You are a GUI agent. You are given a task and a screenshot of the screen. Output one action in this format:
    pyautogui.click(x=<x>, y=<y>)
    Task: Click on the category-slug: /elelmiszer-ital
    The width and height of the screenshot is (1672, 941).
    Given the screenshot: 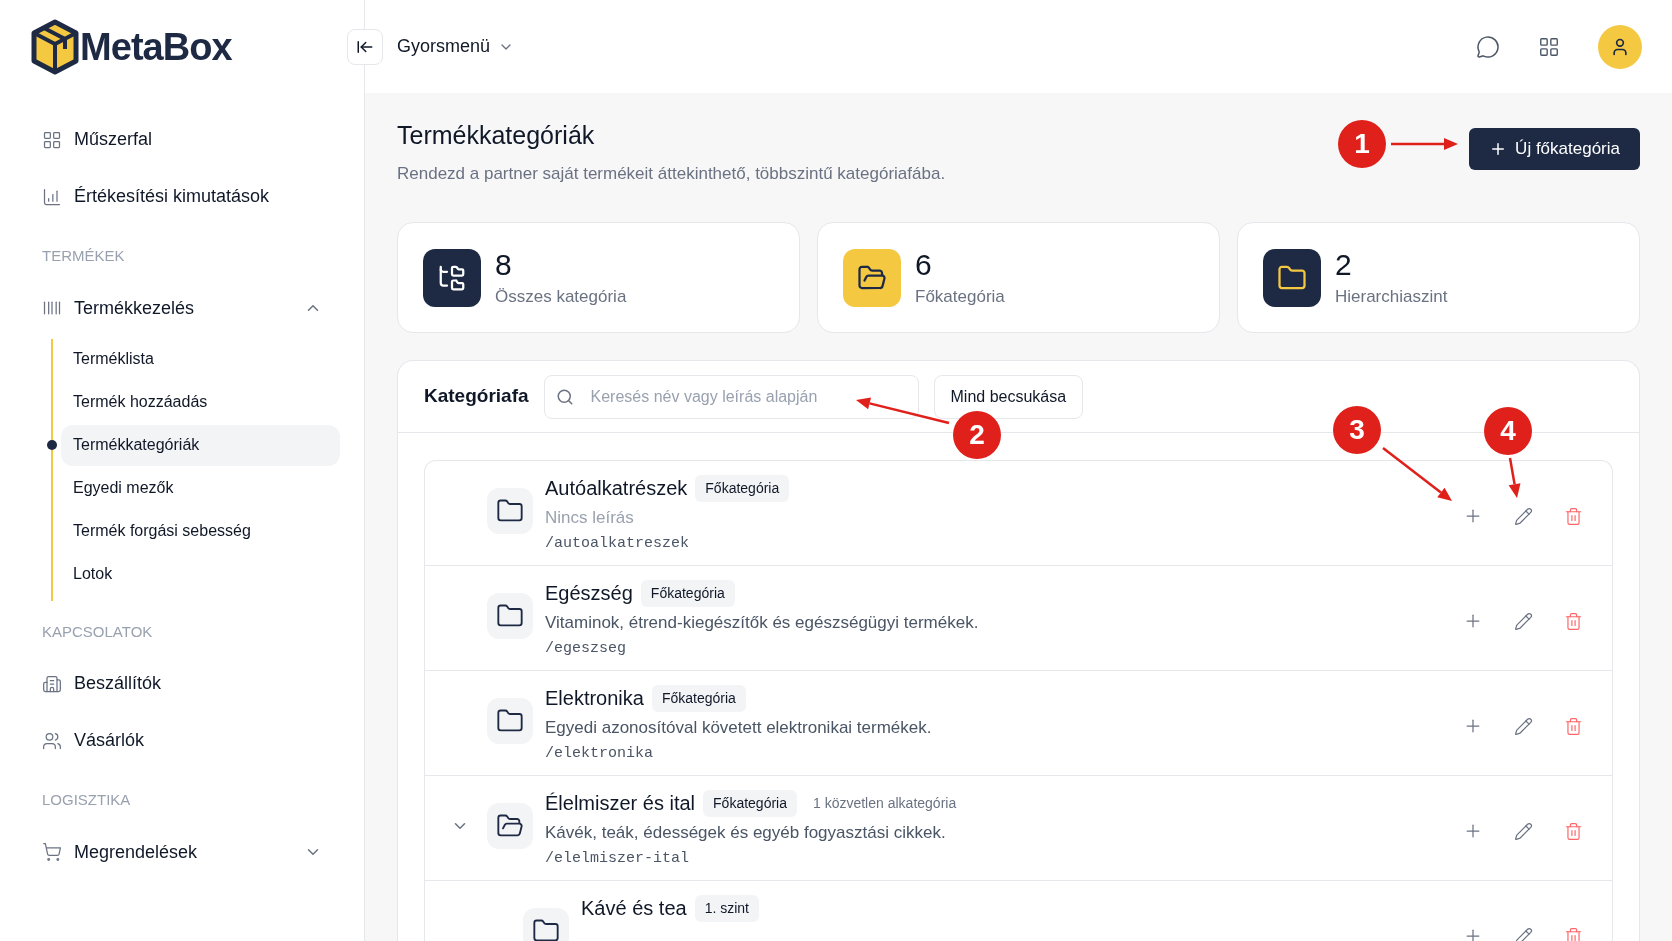 What is the action you would take?
    pyautogui.click(x=617, y=858)
    